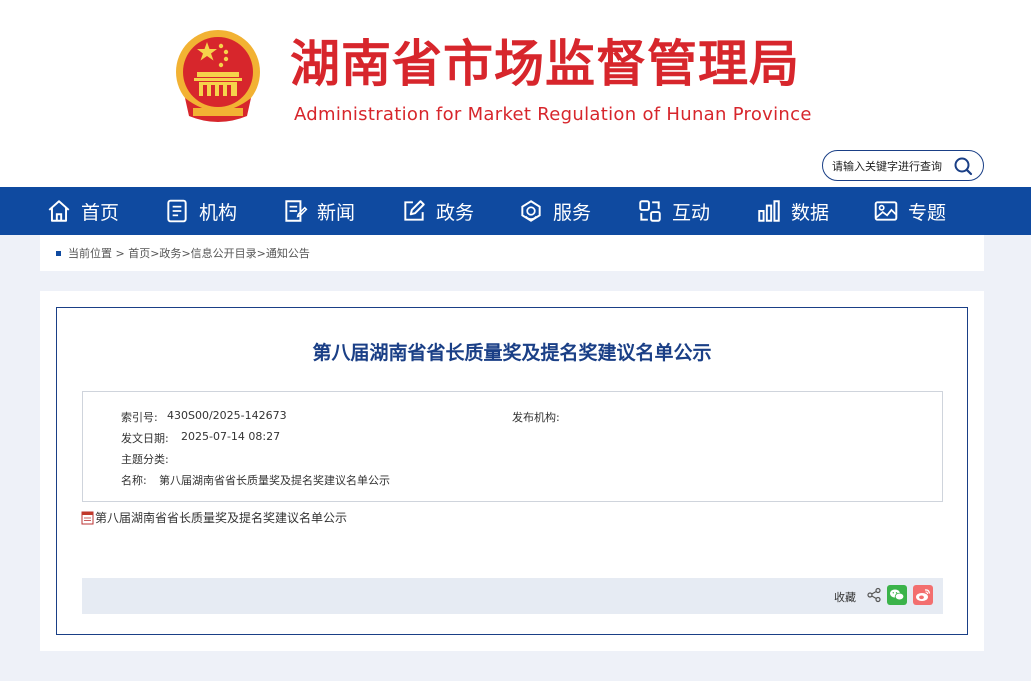 This screenshot has width=1031, height=681. What do you see at coordinates (887, 166) in the screenshot?
I see `search-placeholder: 请输入关键字进行查询` at bounding box center [887, 166].